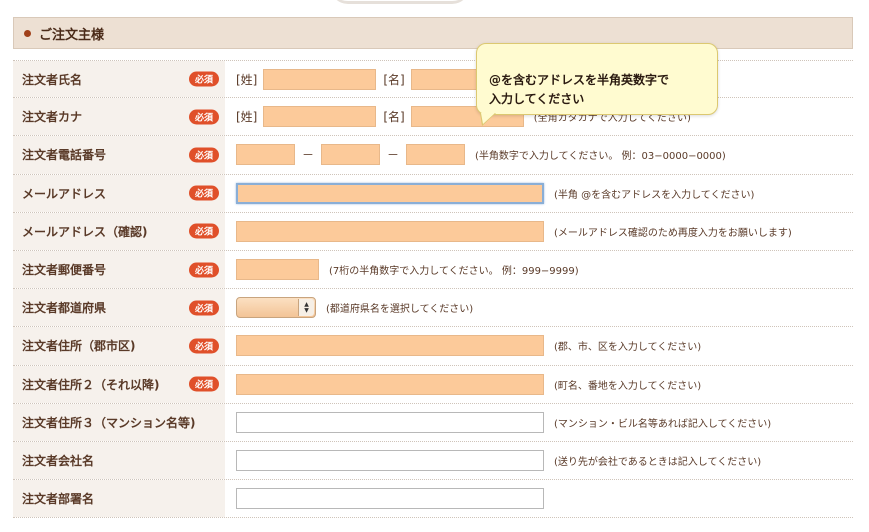 This screenshot has width=869, height=532. What do you see at coordinates (628, 348) in the screenshot?
I see `field-hint: (郡、市、区を入力してください)` at bounding box center [628, 348].